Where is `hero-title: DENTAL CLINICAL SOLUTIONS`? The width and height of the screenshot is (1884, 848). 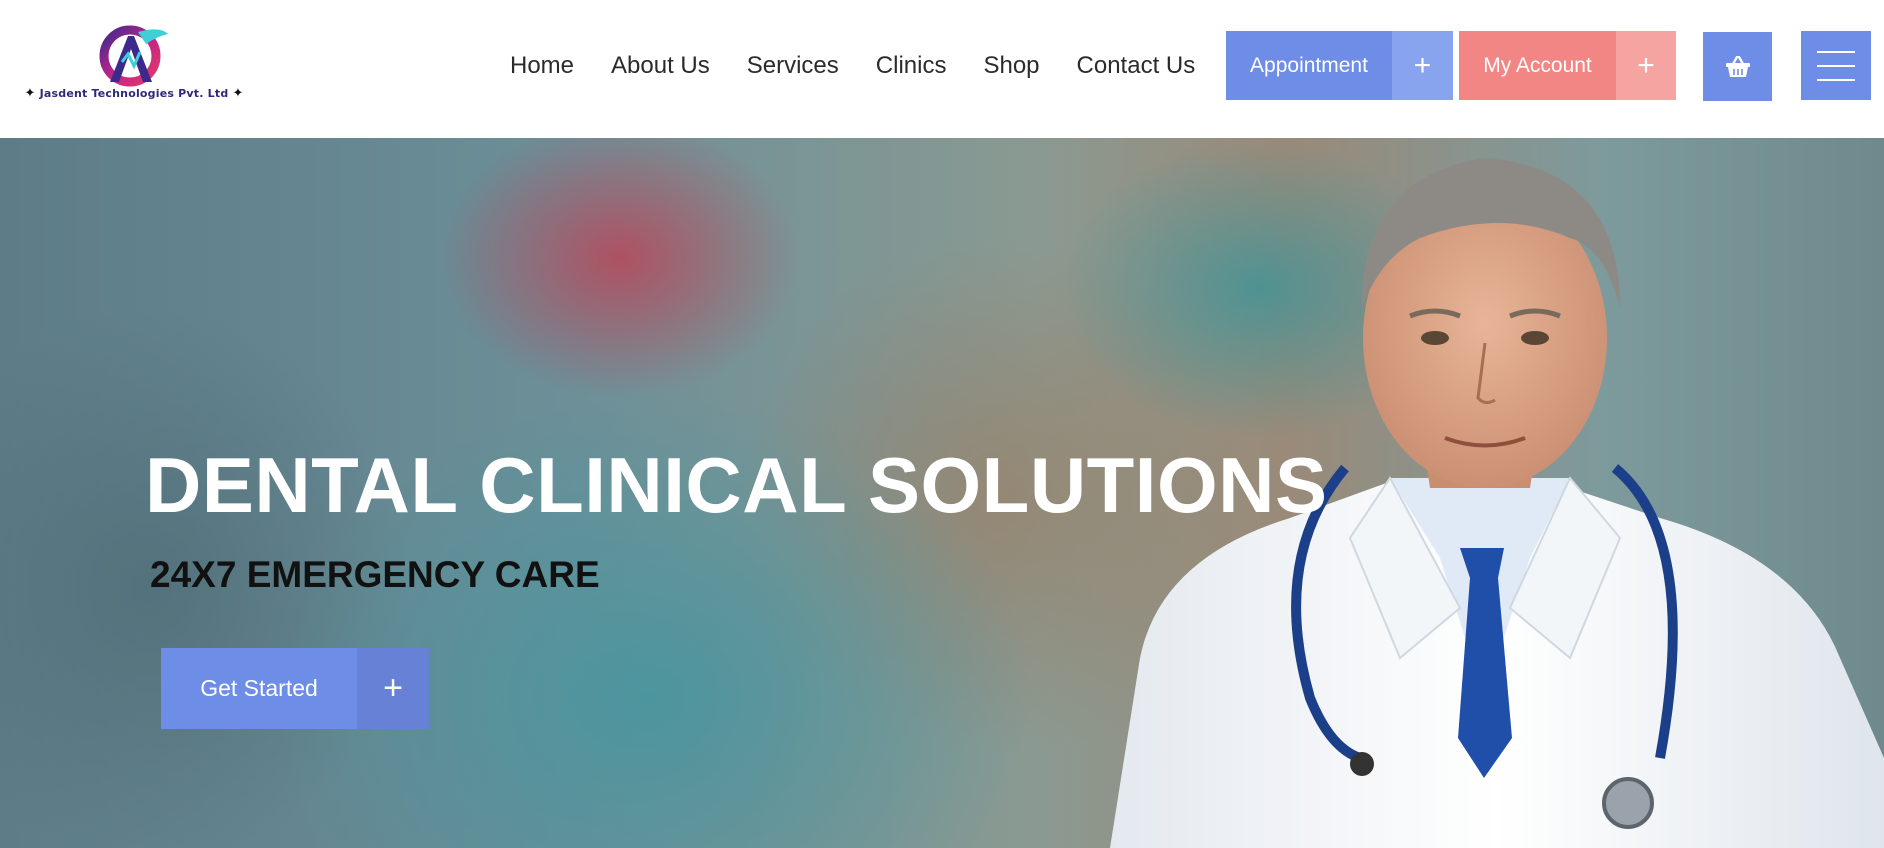 hero-title: DENTAL CLINICAL SOLUTIONS is located at coordinates (736, 485).